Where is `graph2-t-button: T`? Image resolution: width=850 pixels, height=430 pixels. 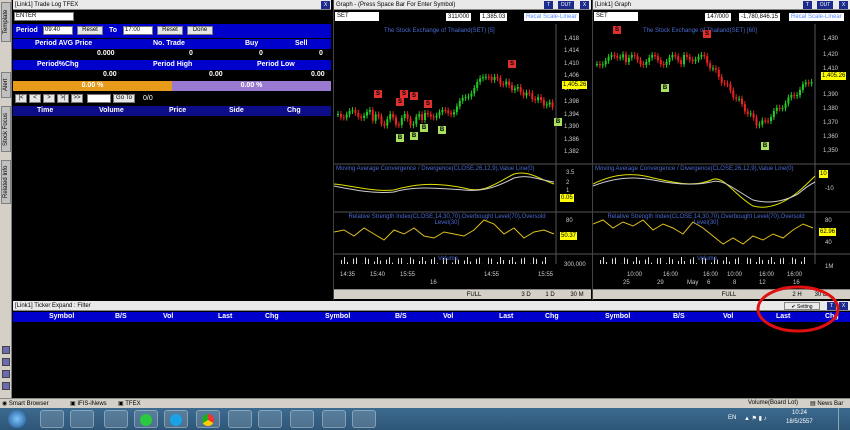
graph2-t-button: T is located at coordinates (807, 5).